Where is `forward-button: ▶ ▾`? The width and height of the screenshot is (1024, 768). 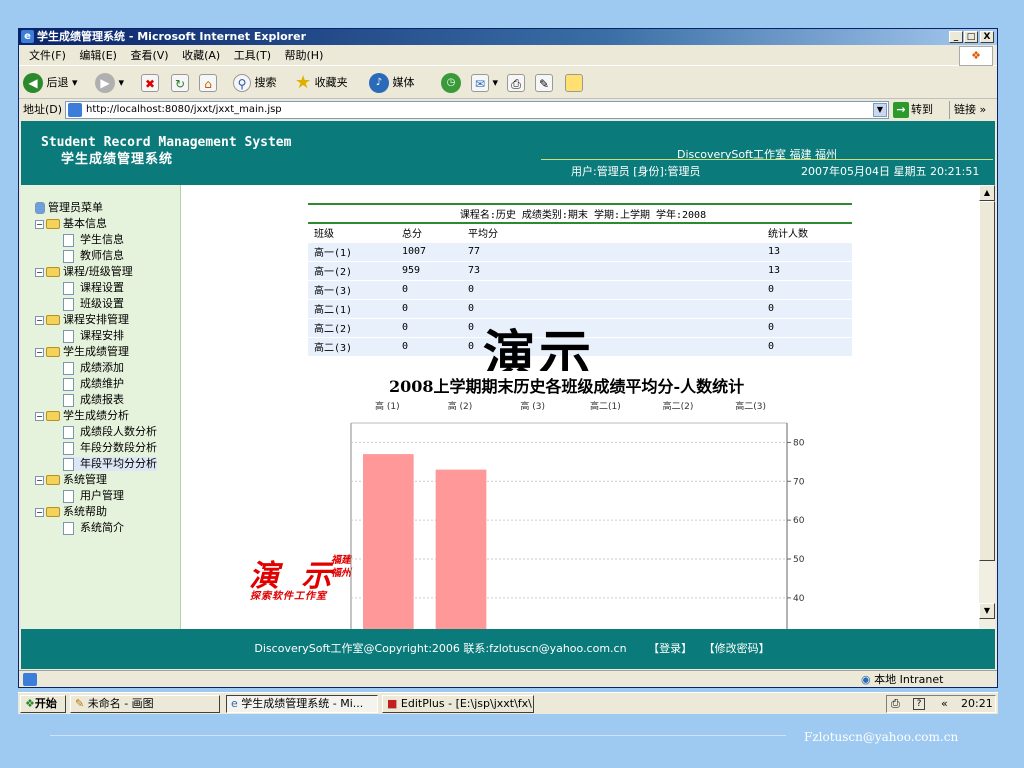
forward-button: ▶ ▾ is located at coordinates (109, 83).